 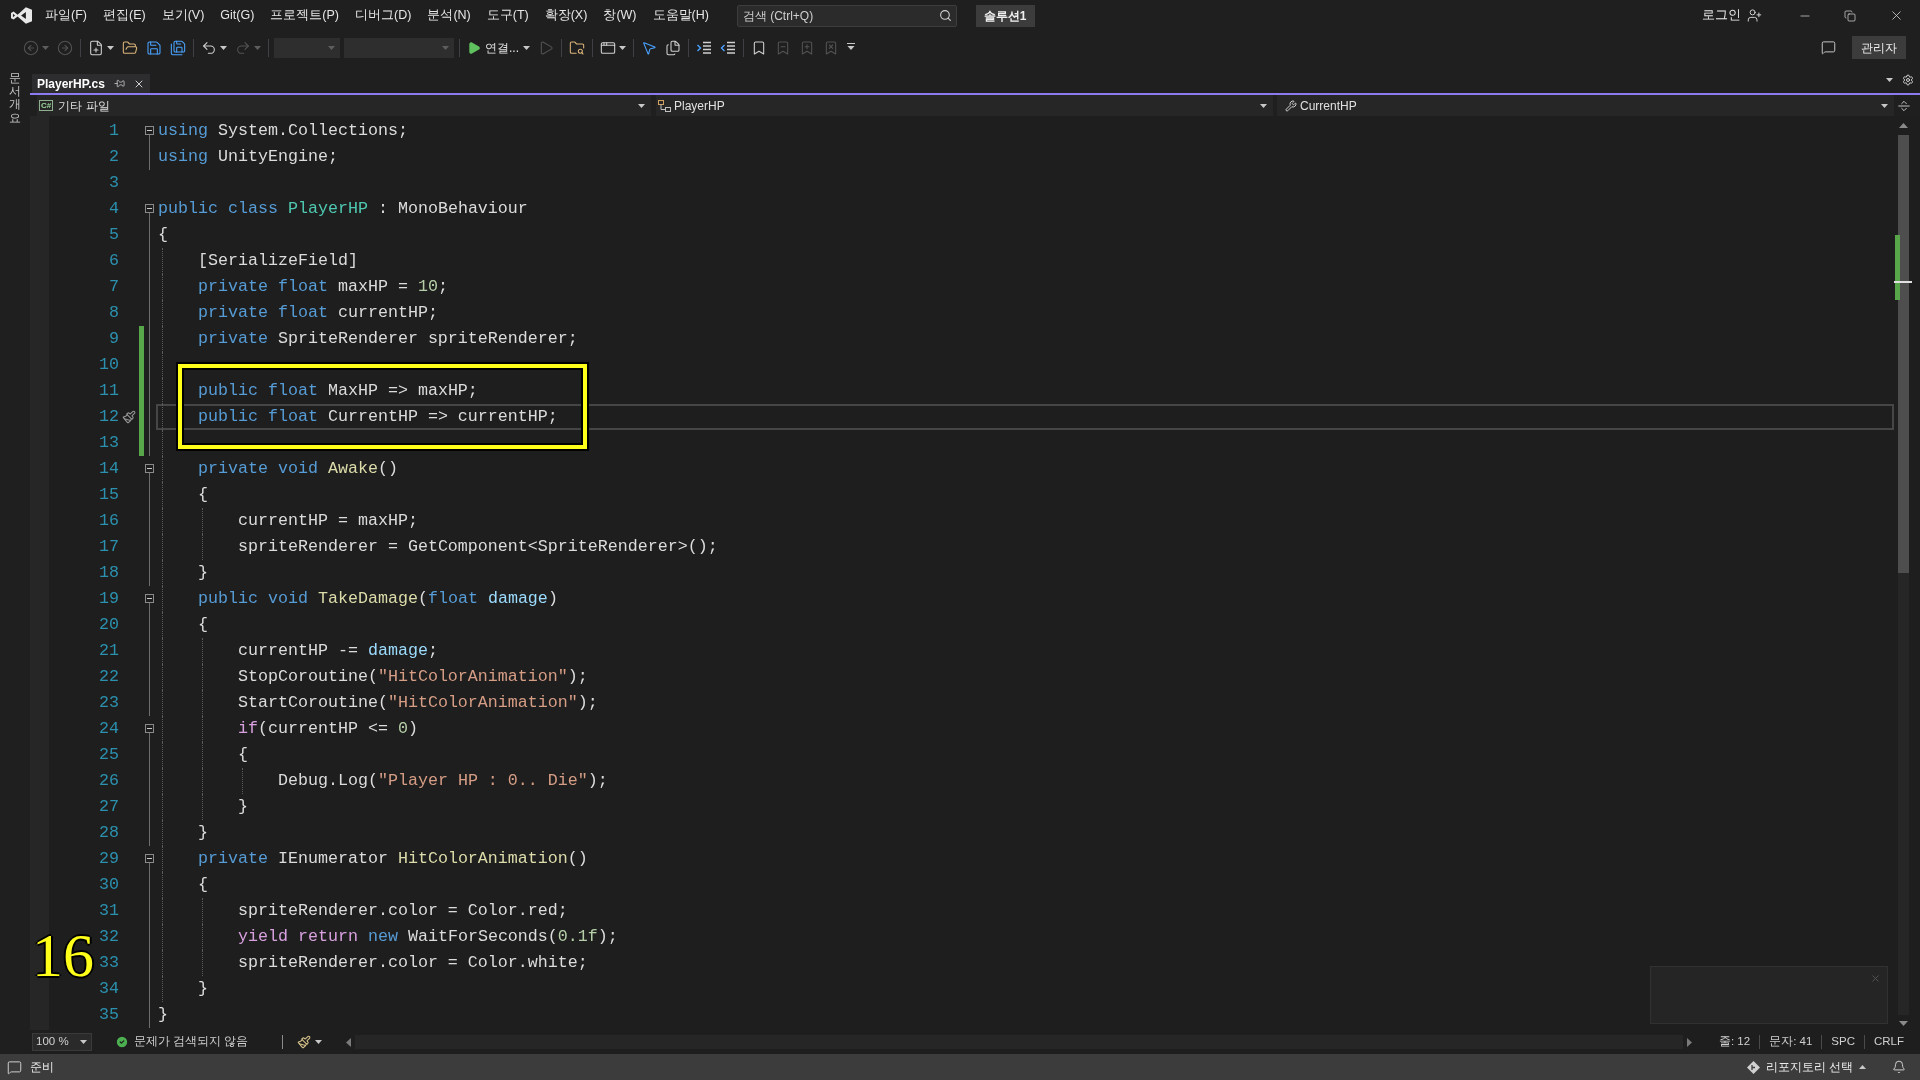 I want to click on code-line: private IEnumerator HitColorAnimation(), so click(x=393, y=859).